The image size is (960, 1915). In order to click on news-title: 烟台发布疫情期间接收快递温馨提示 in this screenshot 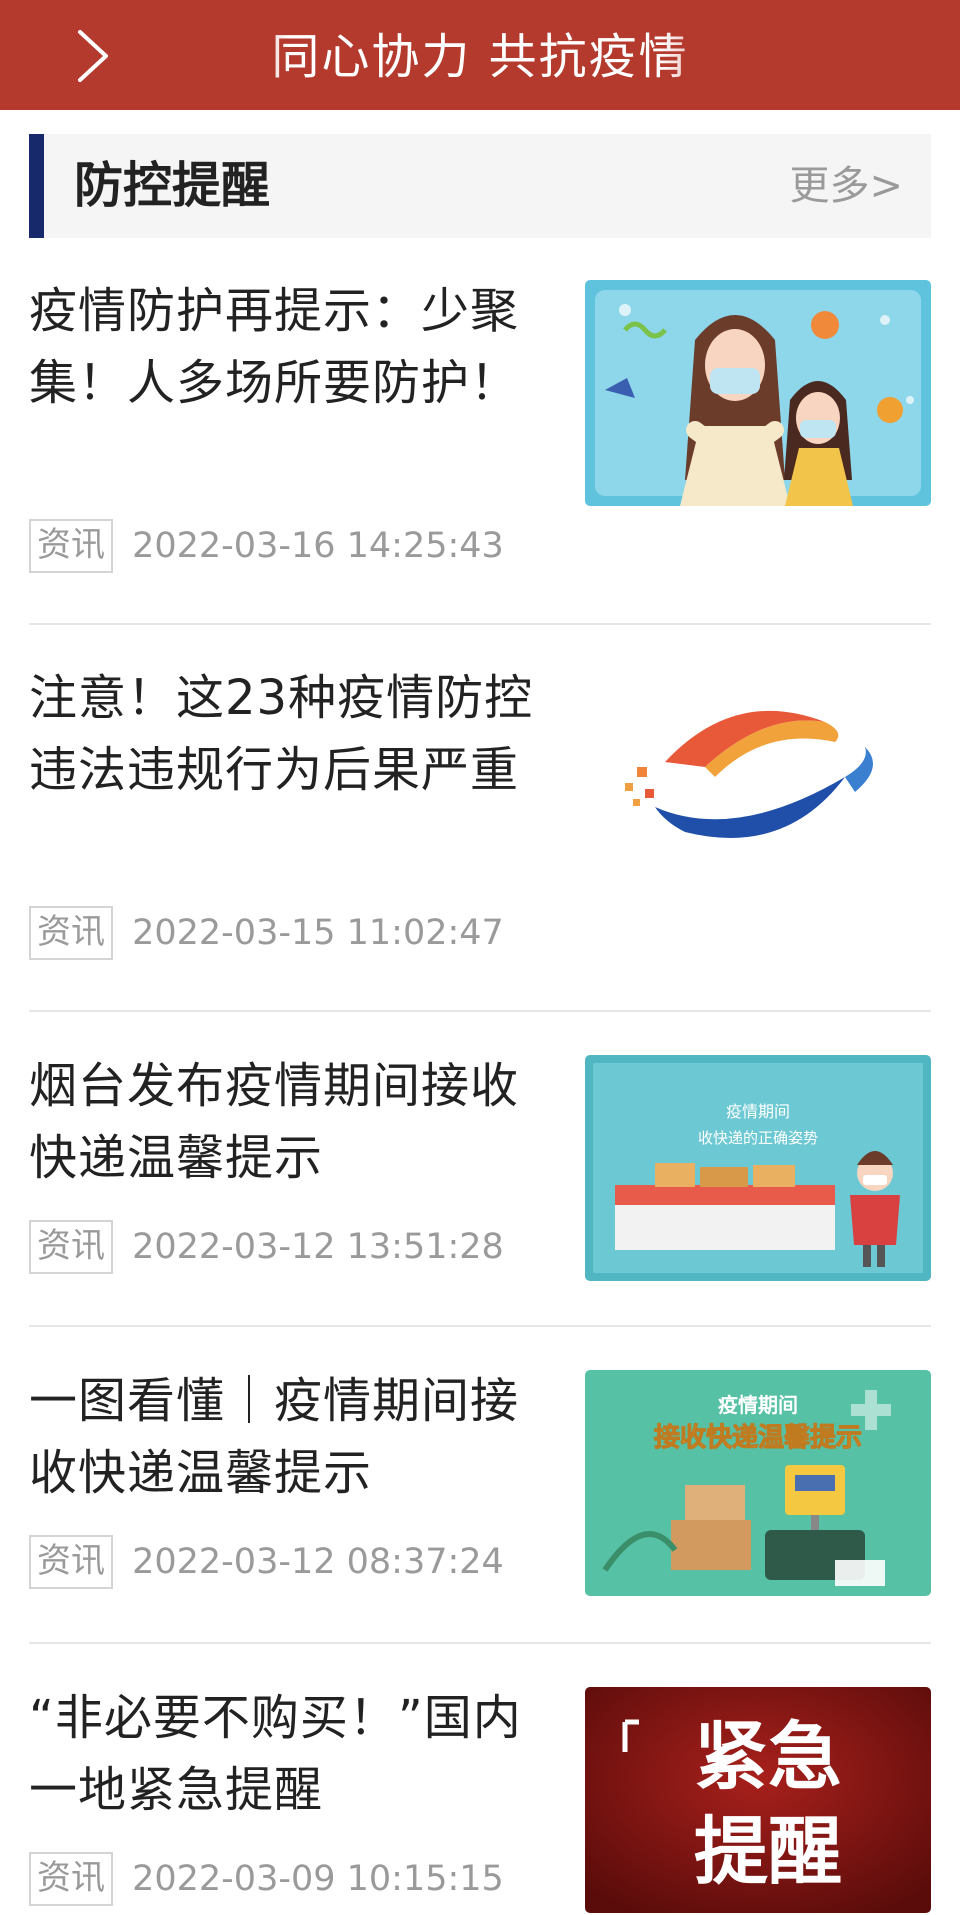, I will do `click(289, 1122)`.